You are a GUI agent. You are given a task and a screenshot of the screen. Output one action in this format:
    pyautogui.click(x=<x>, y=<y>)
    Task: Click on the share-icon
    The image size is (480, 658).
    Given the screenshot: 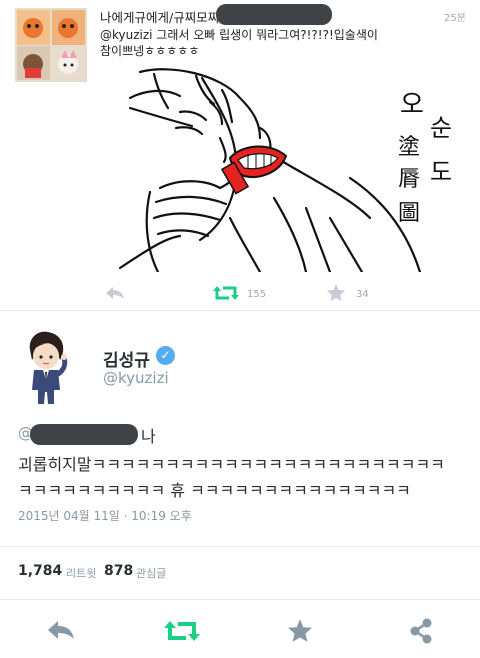 What is the action you would take?
    pyautogui.click(x=421, y=631)
    